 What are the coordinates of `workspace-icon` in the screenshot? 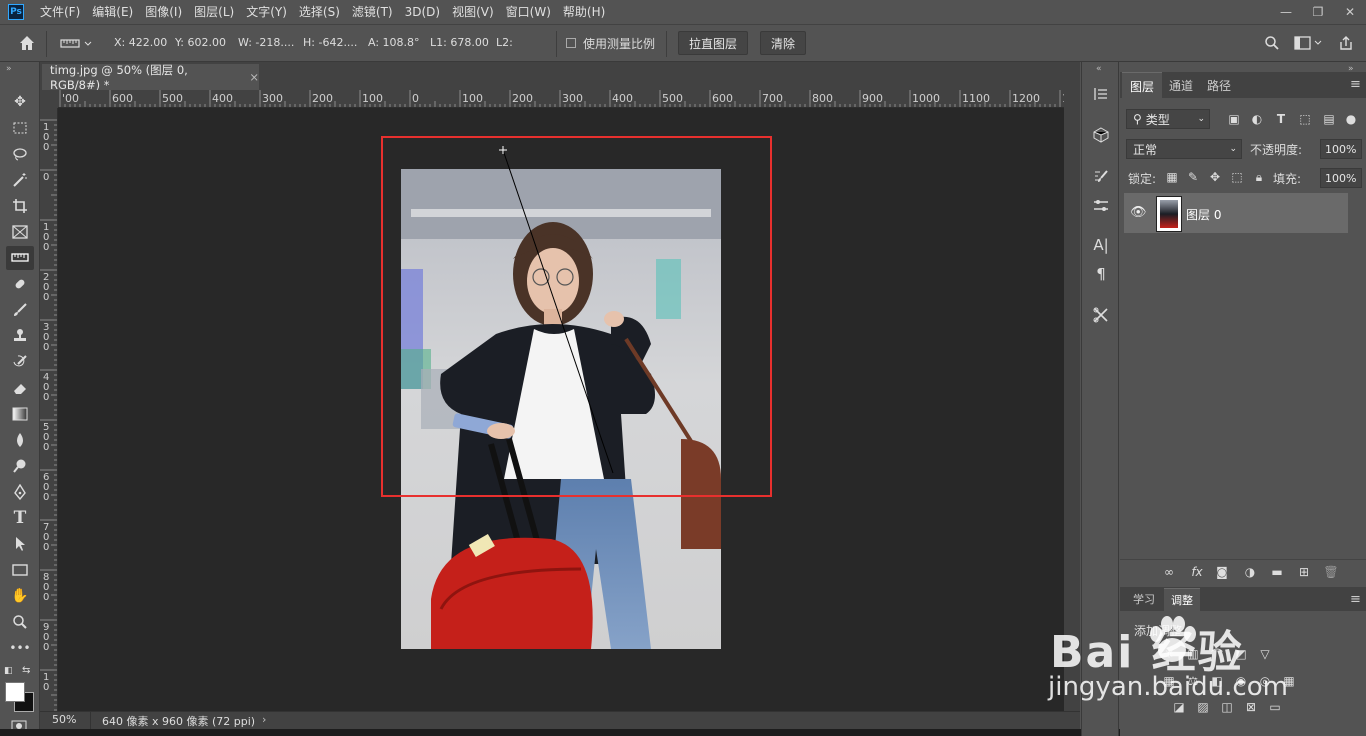 It's located at (1309, 44).